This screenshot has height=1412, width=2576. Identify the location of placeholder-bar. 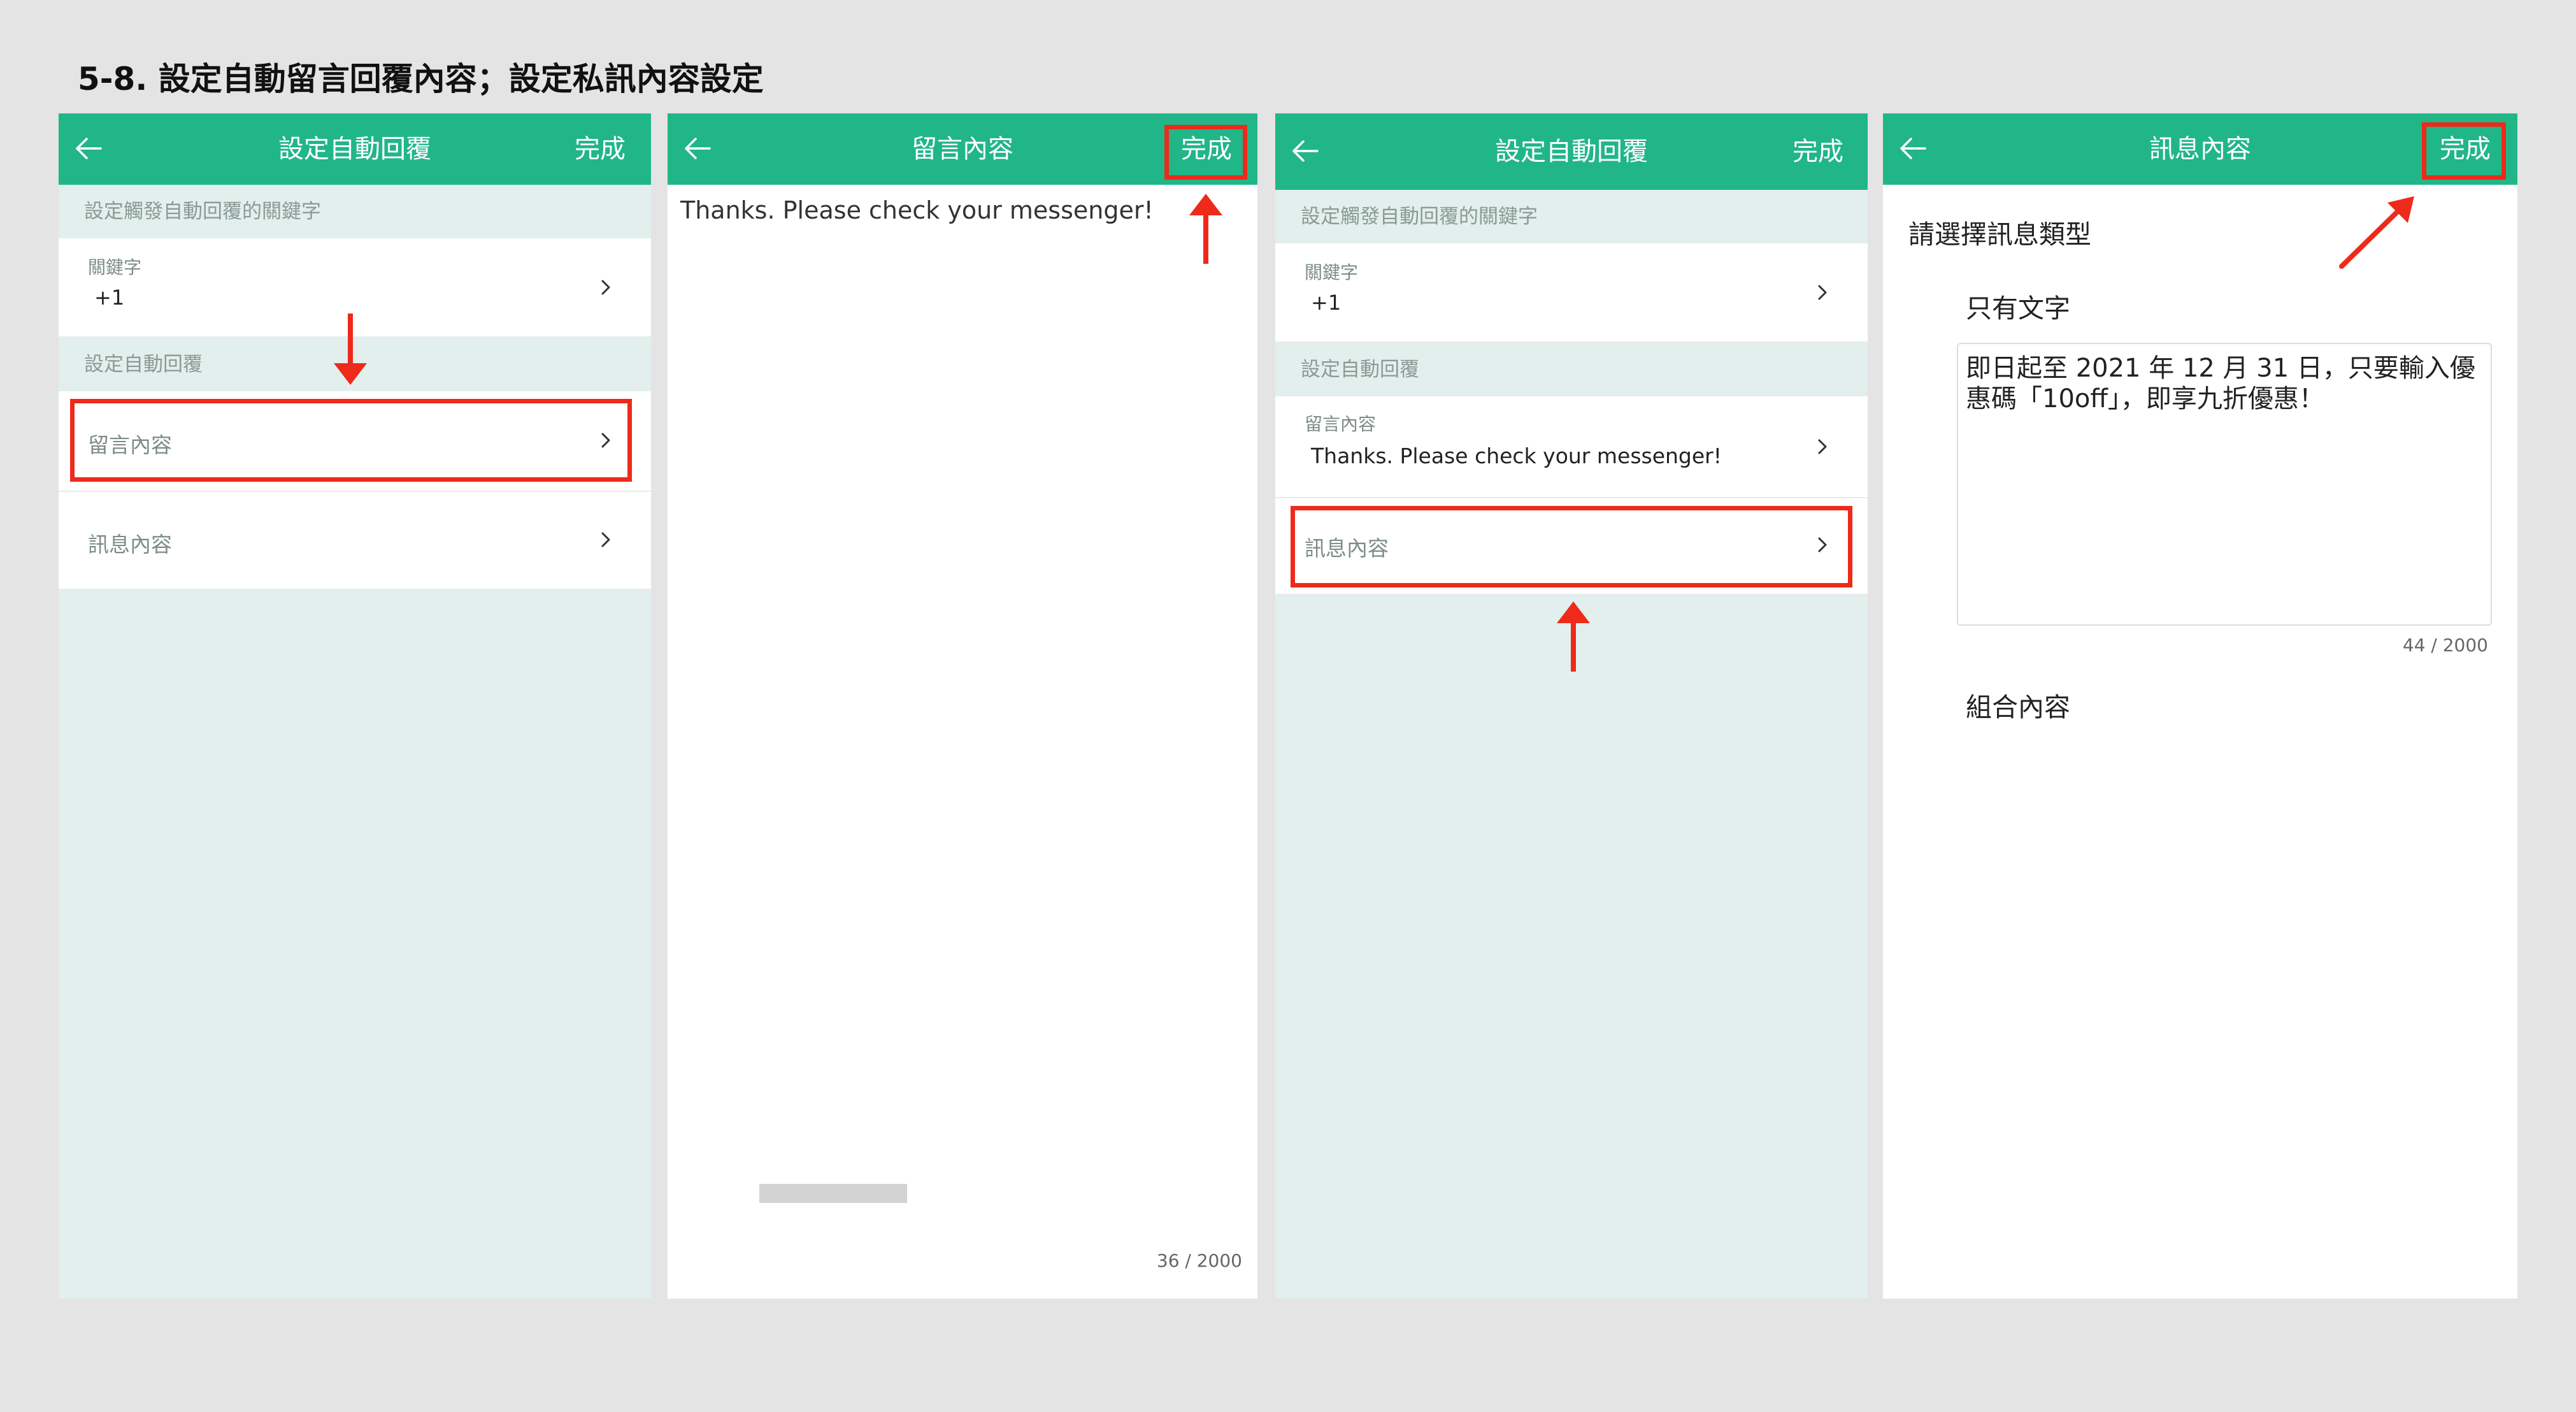
(833, 1193).